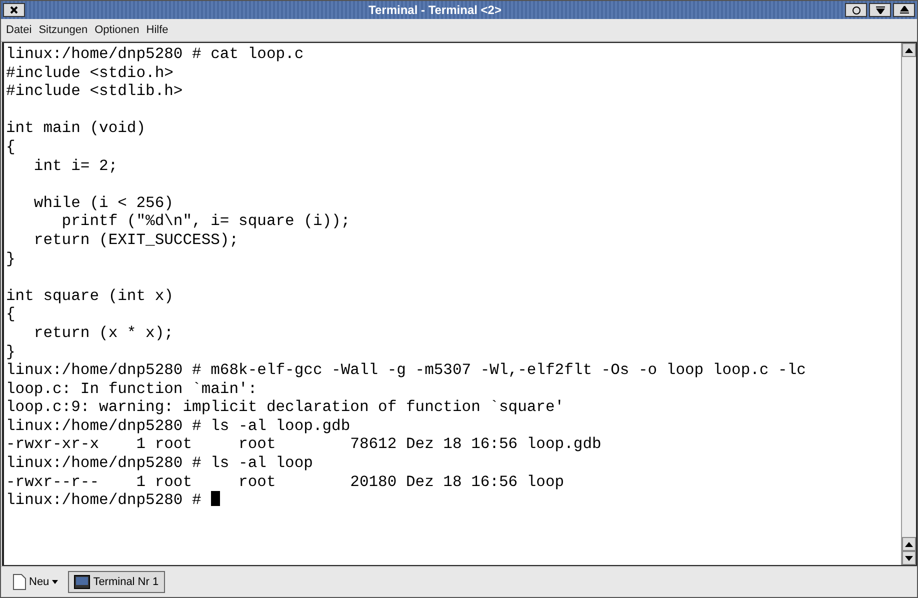 The image size is (918, 598). I want to click on terminal-line: #include <stdio.h>, so click(90, 73).